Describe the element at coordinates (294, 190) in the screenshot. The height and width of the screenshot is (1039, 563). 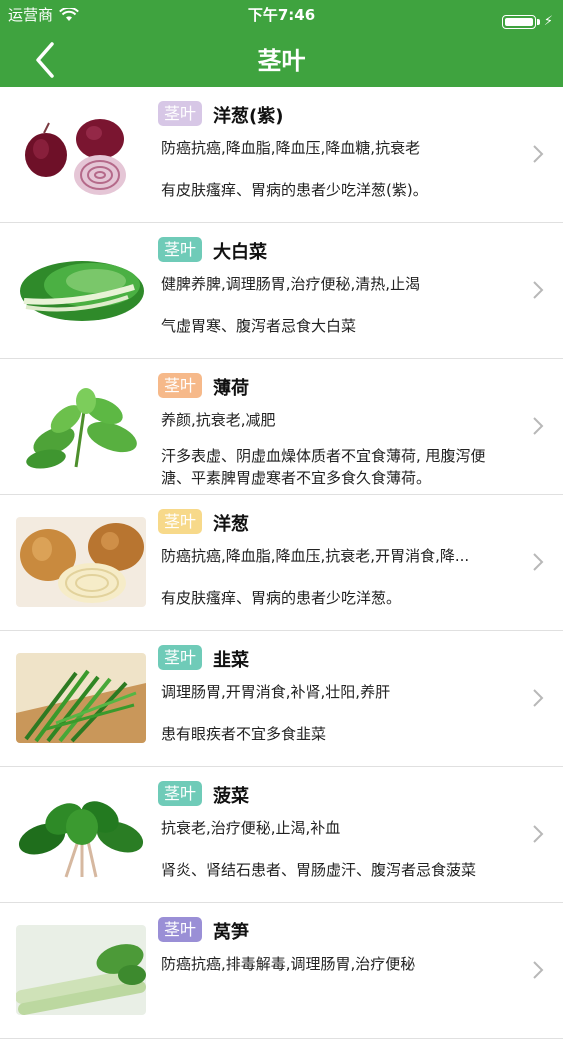
I see `vegetable-warning: 有皮肤瘙痒、胃病的患者少吃洋葱(紫)。` at that location.